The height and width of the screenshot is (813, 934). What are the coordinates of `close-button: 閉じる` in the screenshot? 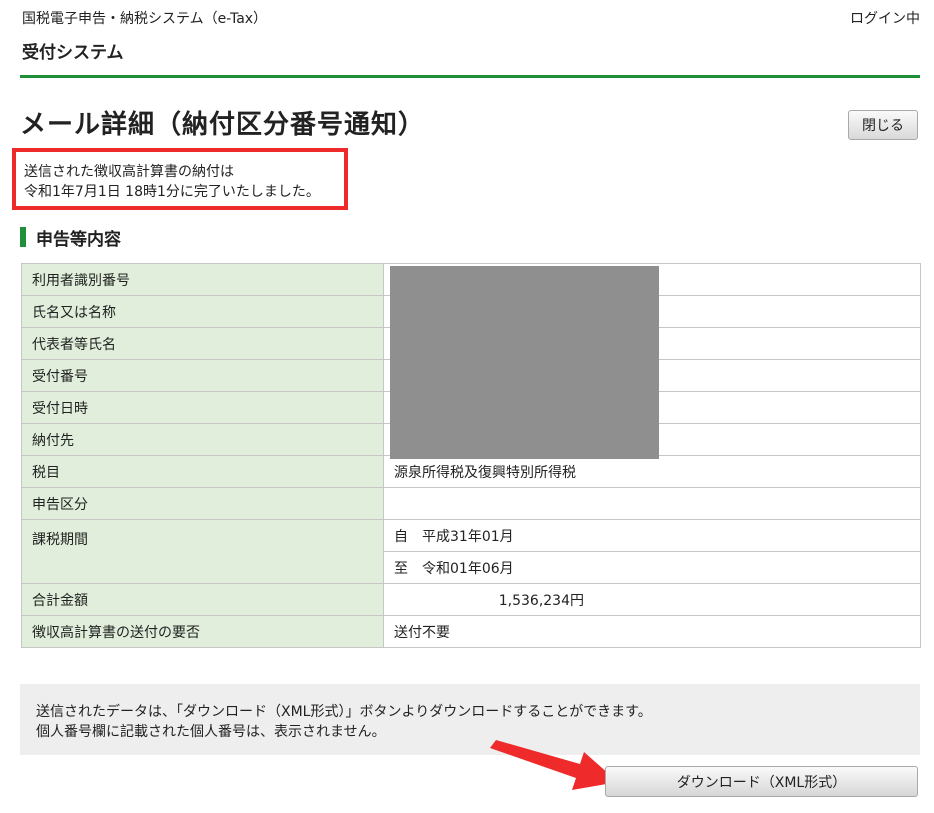 It's located at (883, 125).